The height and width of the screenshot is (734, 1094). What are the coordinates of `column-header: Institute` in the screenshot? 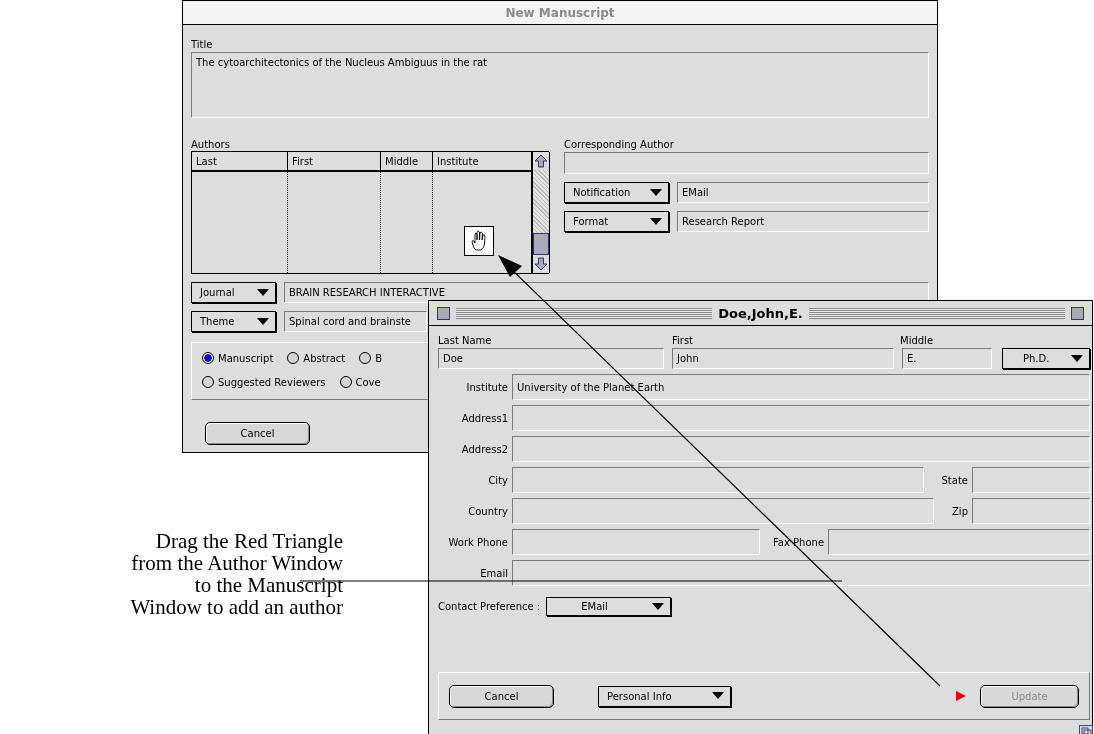 It's located at (482, 162).